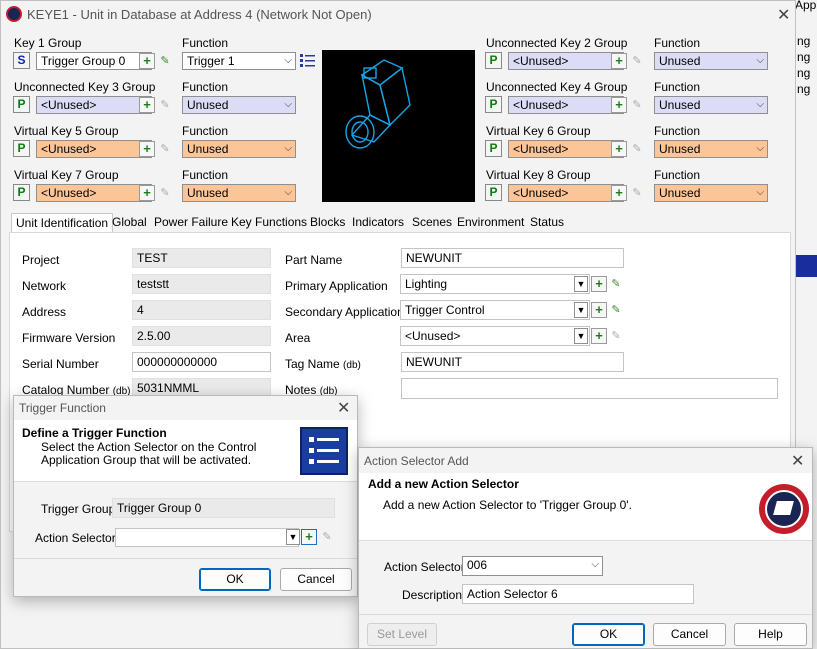  Describe the element at coordinates (495, 284) in the screenshot. I see `ident-select: Lighting` at that location.